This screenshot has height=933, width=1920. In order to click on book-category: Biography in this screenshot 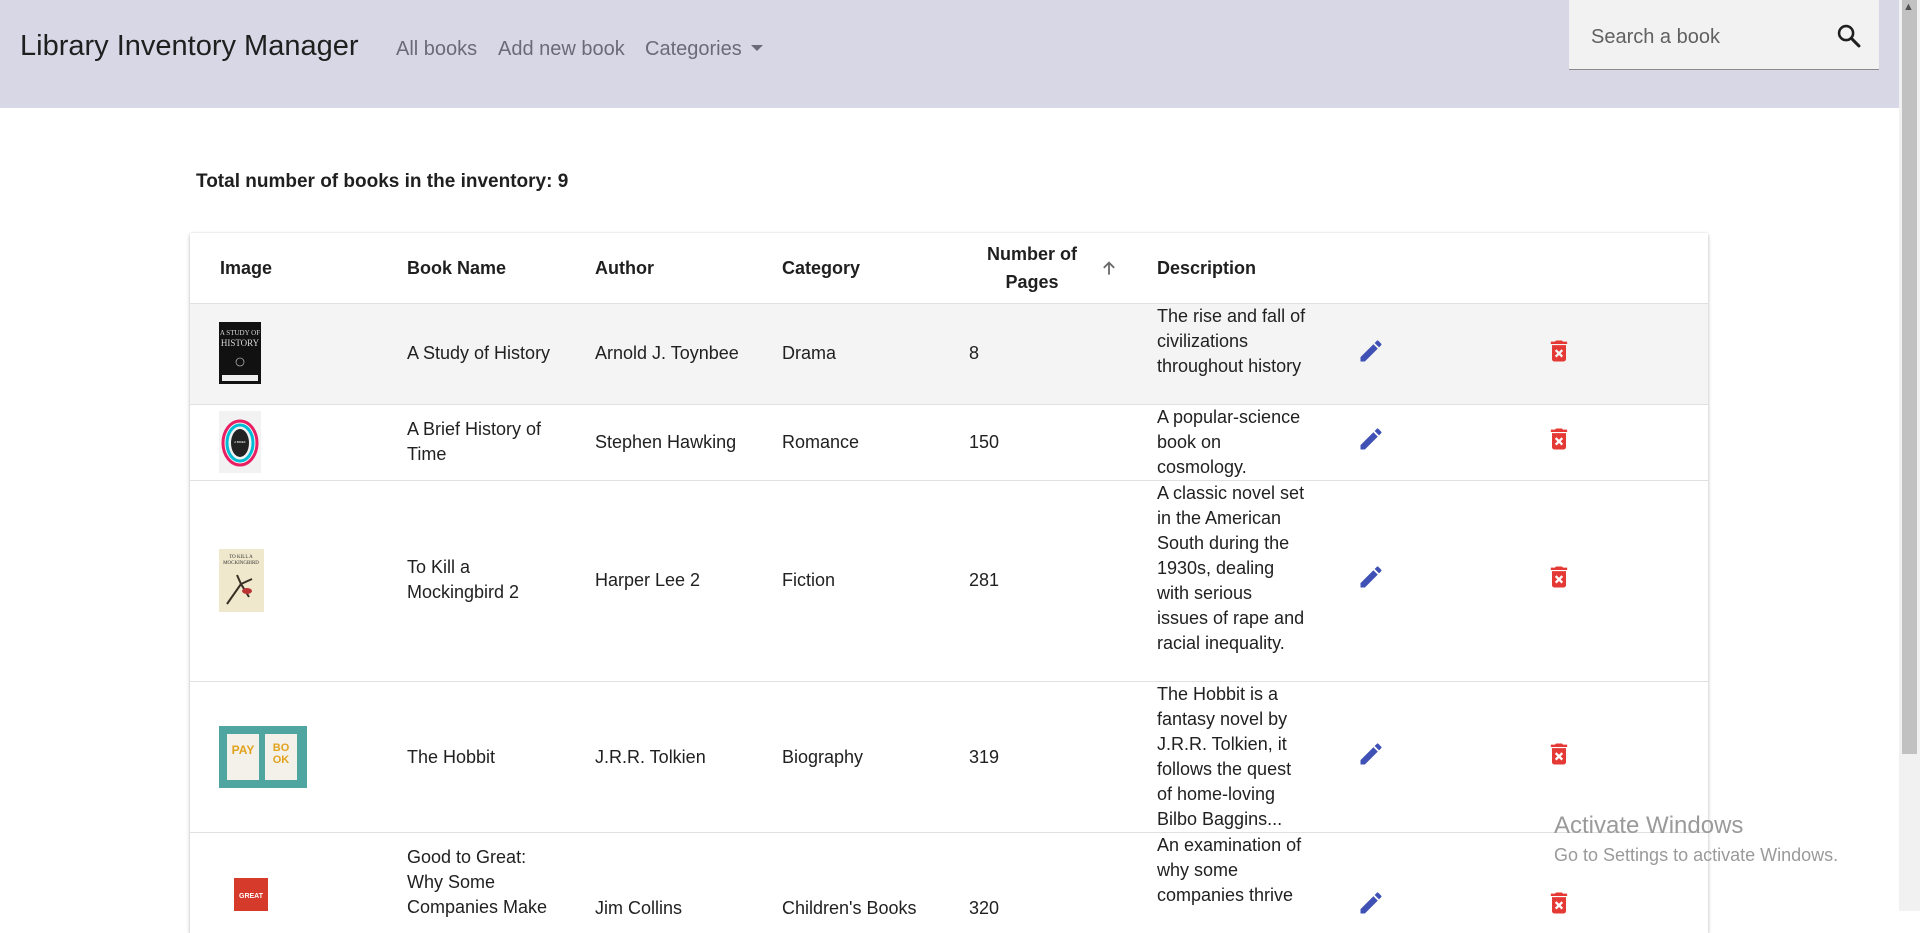, I will do `click(823, 757)`.